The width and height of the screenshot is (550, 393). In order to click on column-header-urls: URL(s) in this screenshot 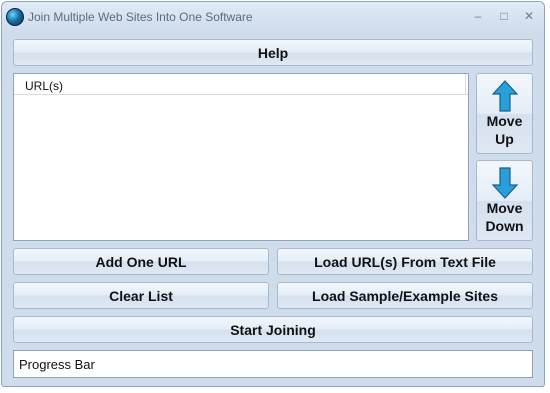, I will do `click(240, 84)`.